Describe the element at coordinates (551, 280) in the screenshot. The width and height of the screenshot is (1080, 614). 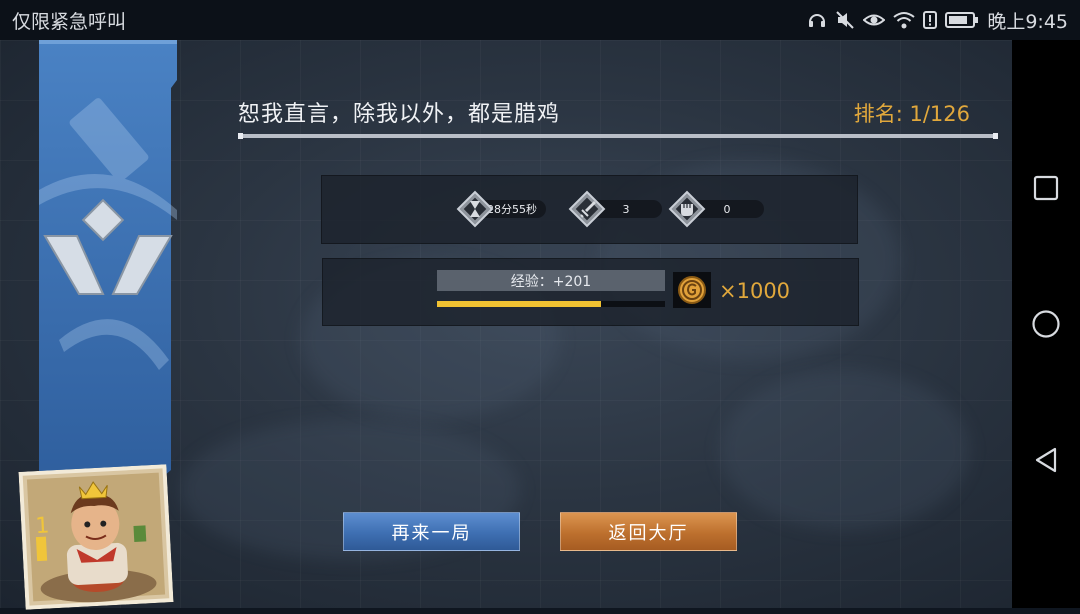
I see `experience-label: 经验：+201` at that location.